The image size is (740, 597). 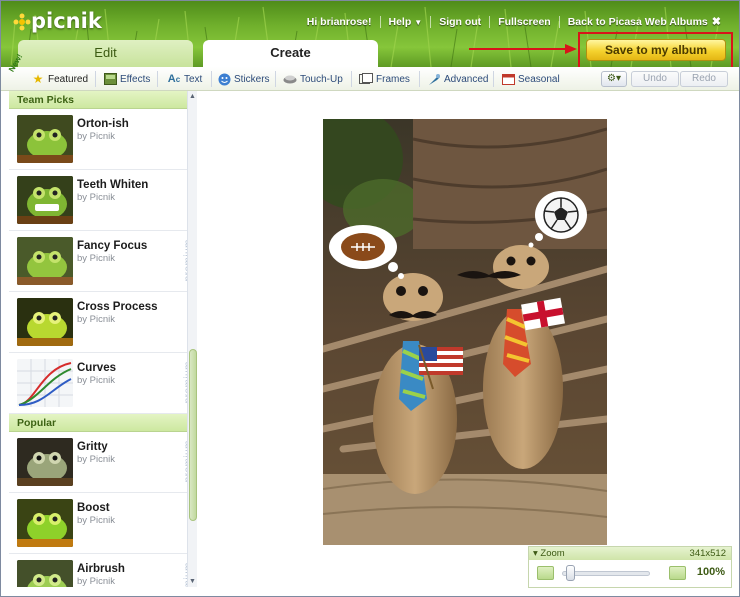 I want to click on back-label: Back to Picasa Web Albums, so click(x=637, y=22).